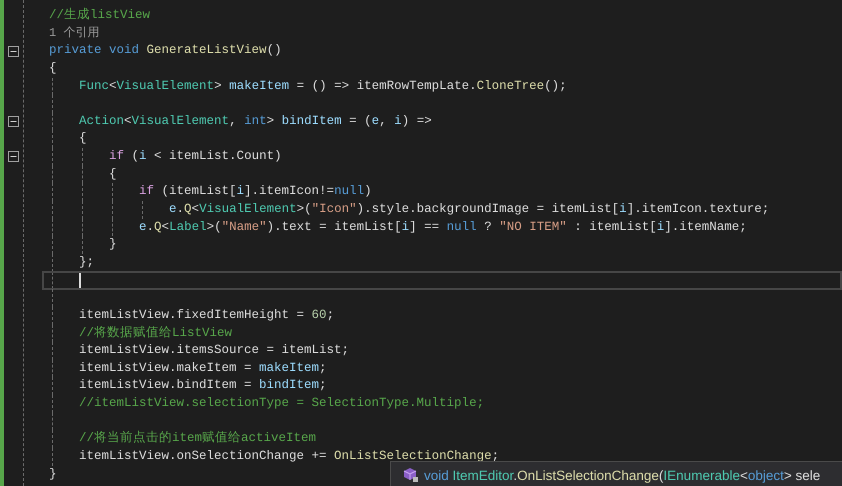 The width and height of the screenshot is (842, 486). What do you see at coordinates (99, 15) in the screenshot?
I see `code-line: //生成listView` at bounding box center [99, 15].